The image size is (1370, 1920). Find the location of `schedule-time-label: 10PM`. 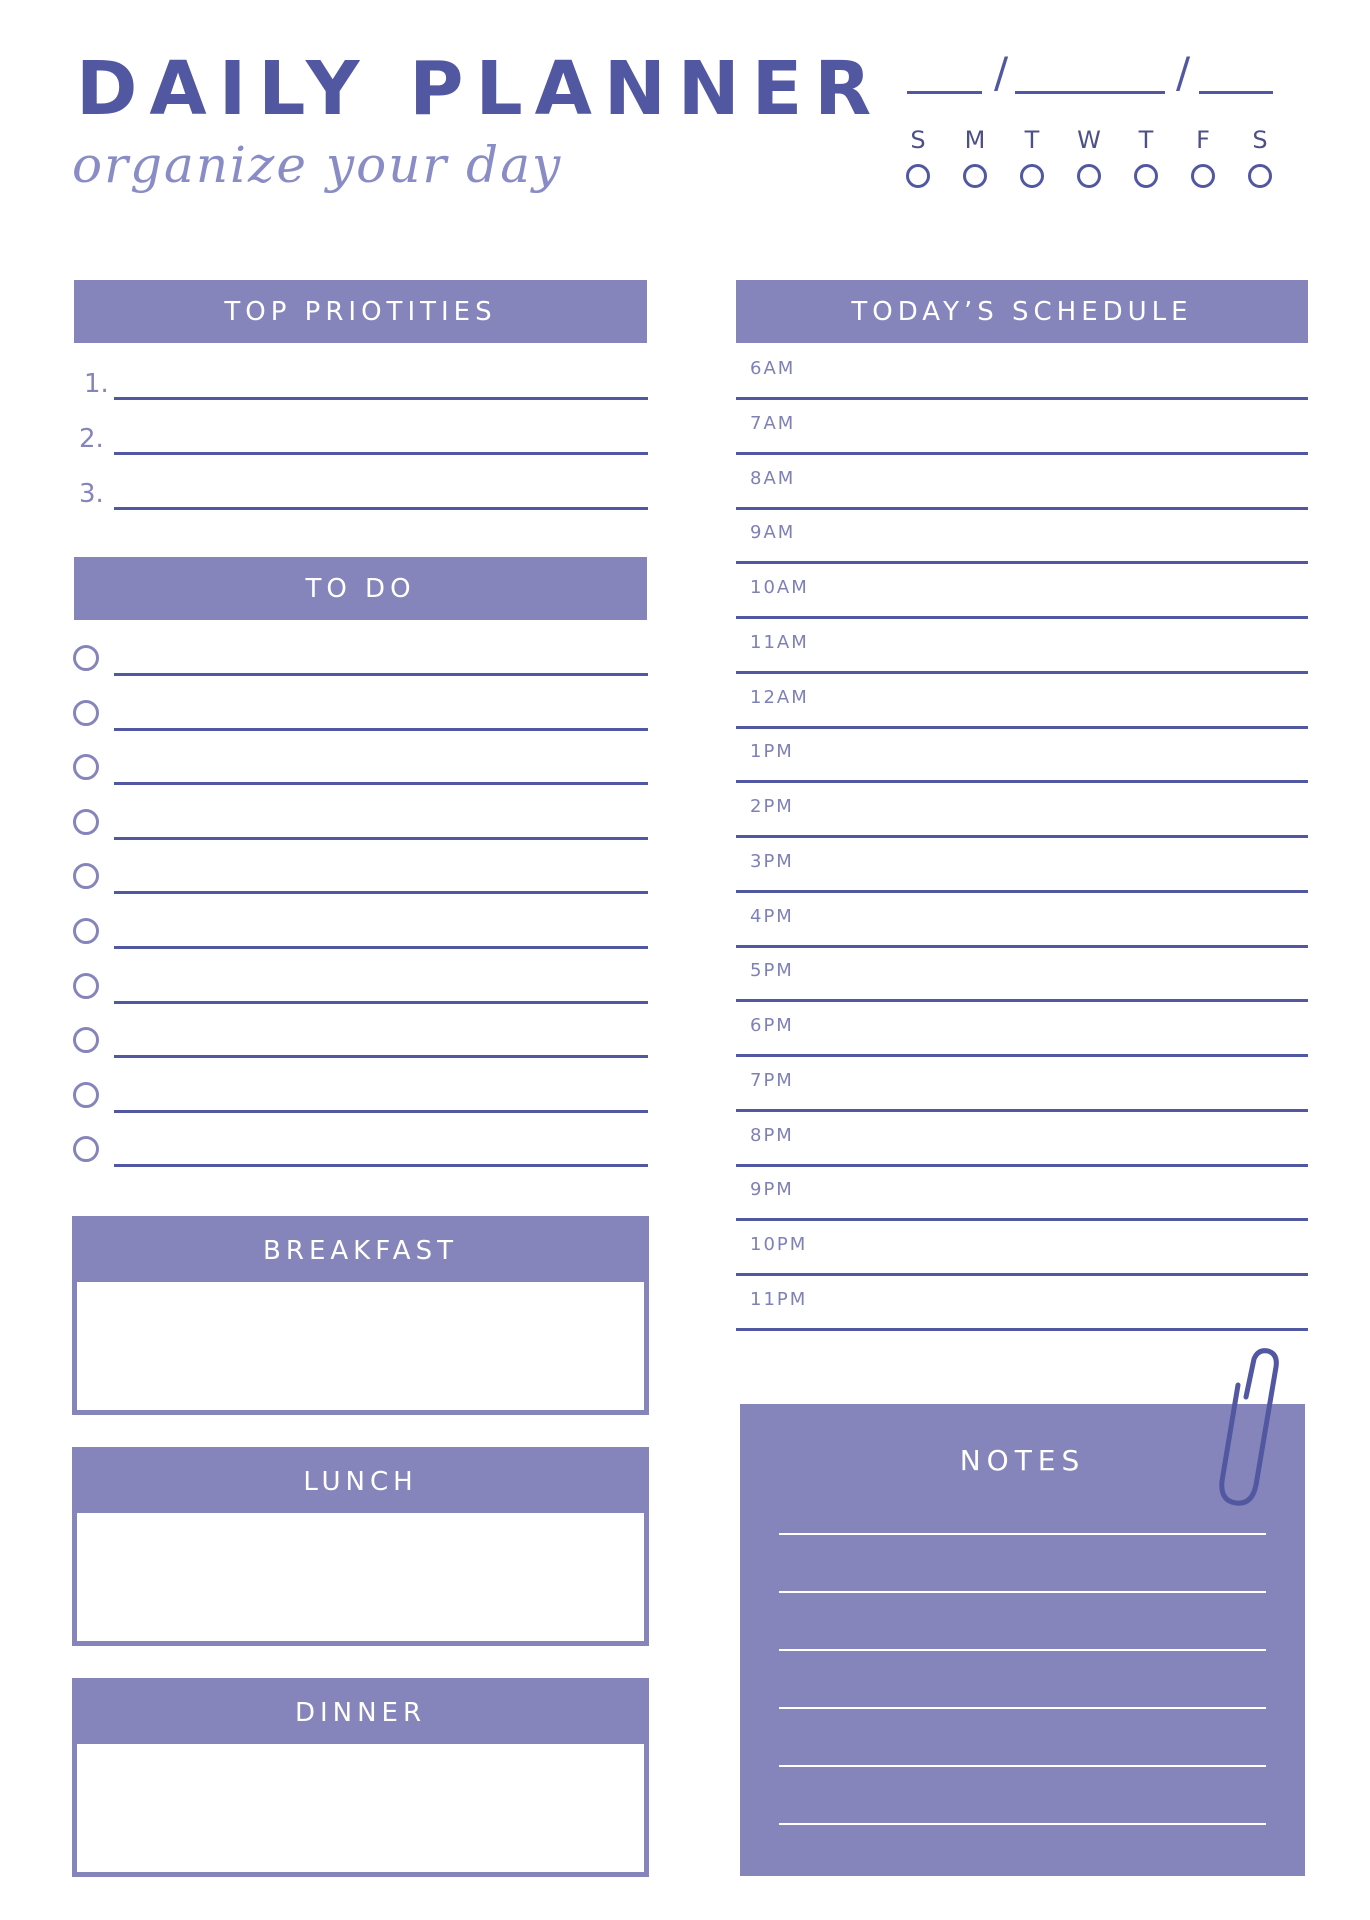

schedule-time-label: 10PM is located at coordinates (779, 1244).